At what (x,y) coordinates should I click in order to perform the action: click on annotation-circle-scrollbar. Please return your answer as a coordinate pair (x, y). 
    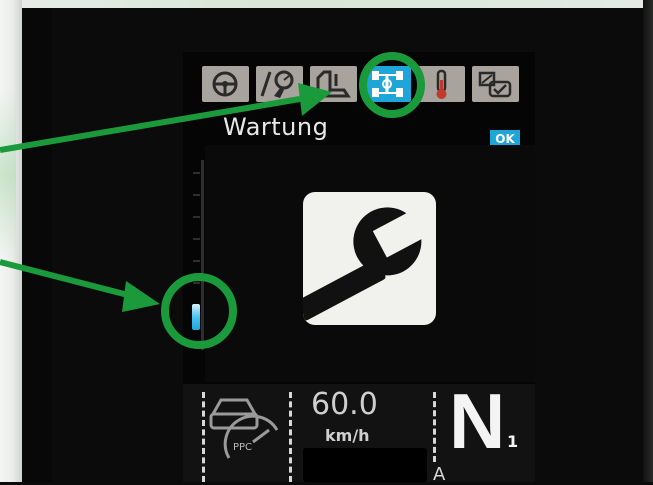
    Looking at the image, I should click on (199, 311).